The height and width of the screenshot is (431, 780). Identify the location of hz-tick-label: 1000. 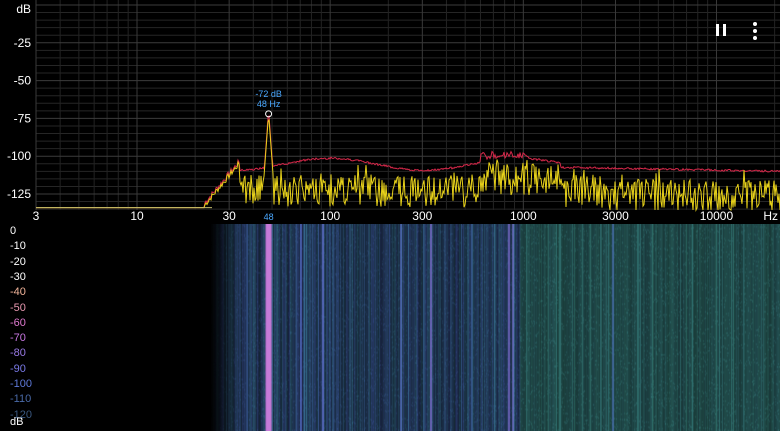
(523, 216).